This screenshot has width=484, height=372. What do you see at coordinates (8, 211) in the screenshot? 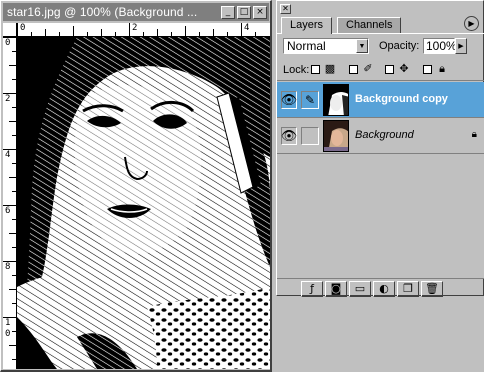
I see `ruler-v-label: 6` at bounding box center [8, 211].